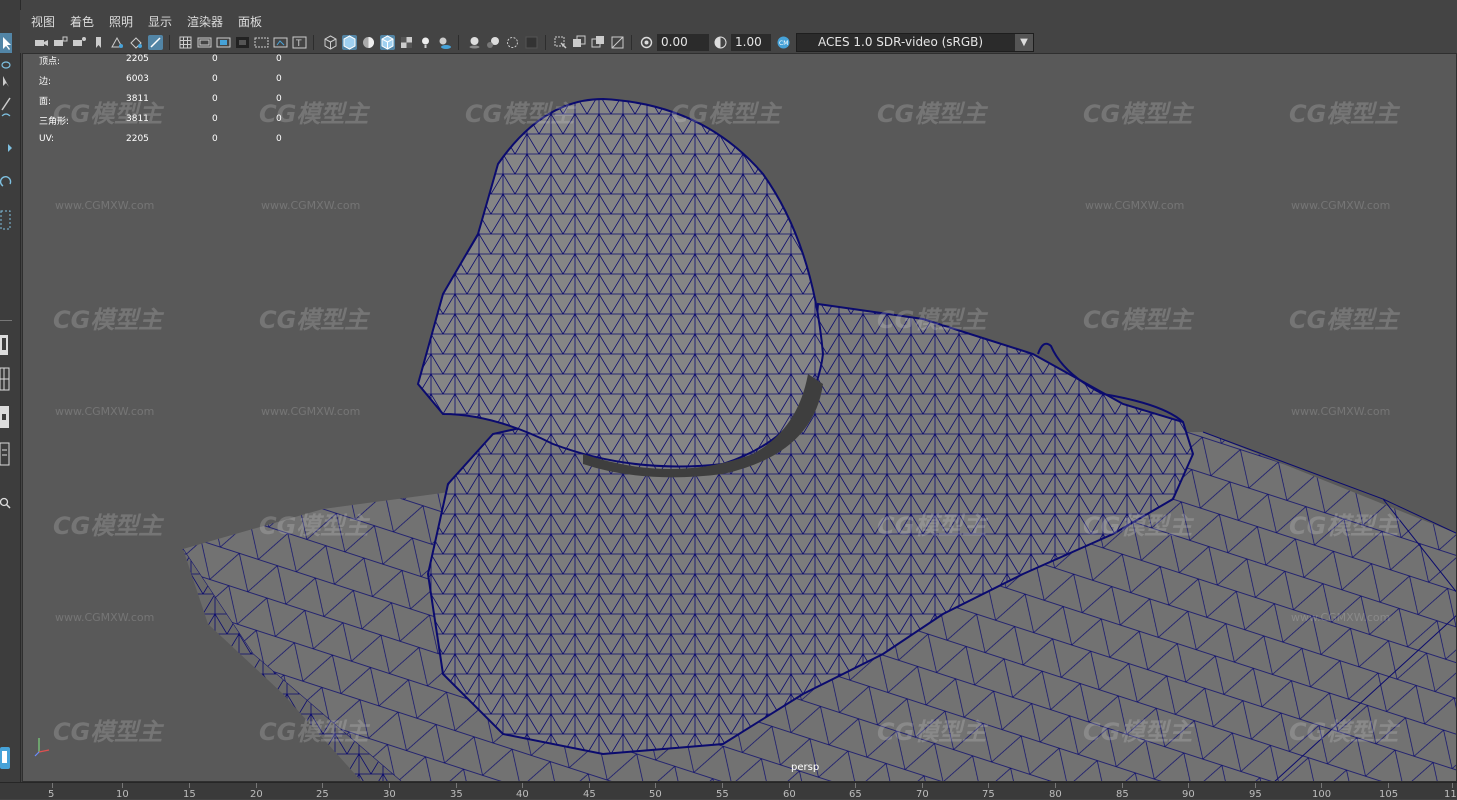  Describe the element at coordinates (60, 42) in the screenshot. I see `lock-camera-icon` at that location.